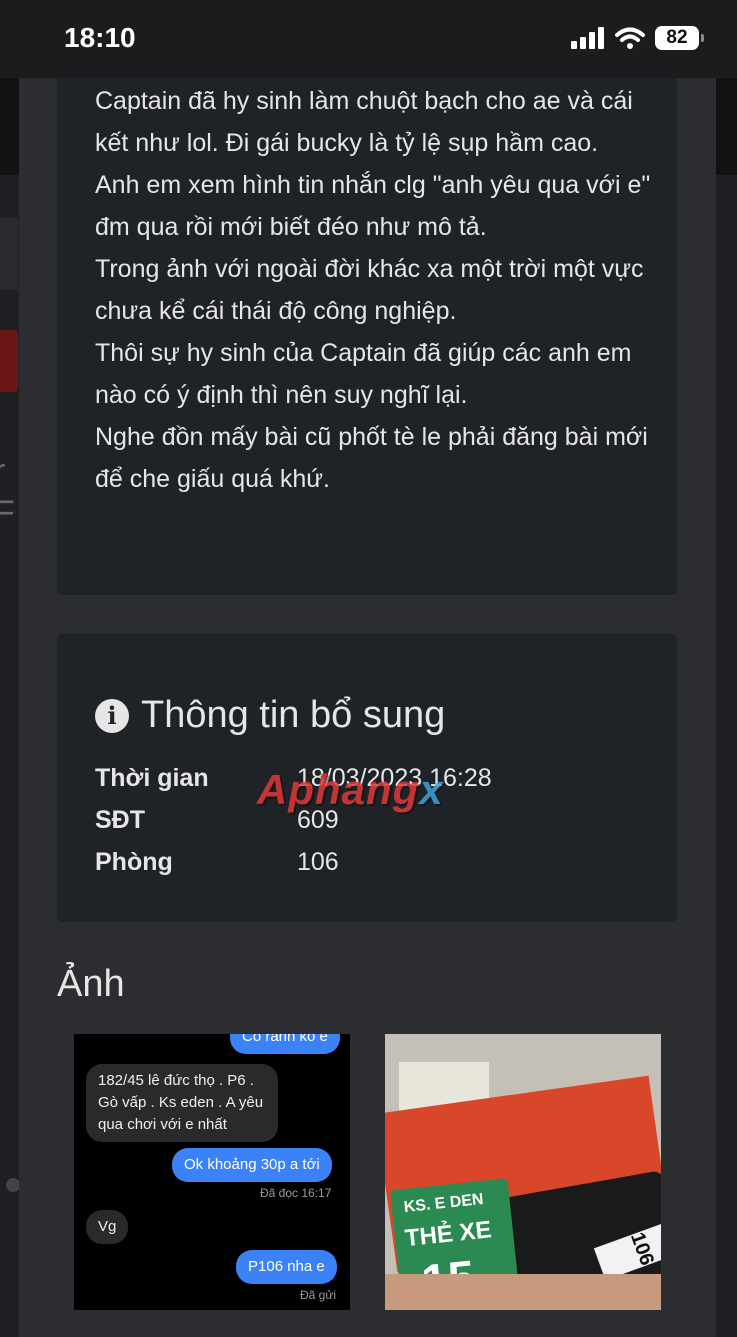 The width and height of the screenshot is (737, 1337). Describe the element at coordinates (443, 1203) in the screenshot. I see `card-text: KS. E DEN` at that location.